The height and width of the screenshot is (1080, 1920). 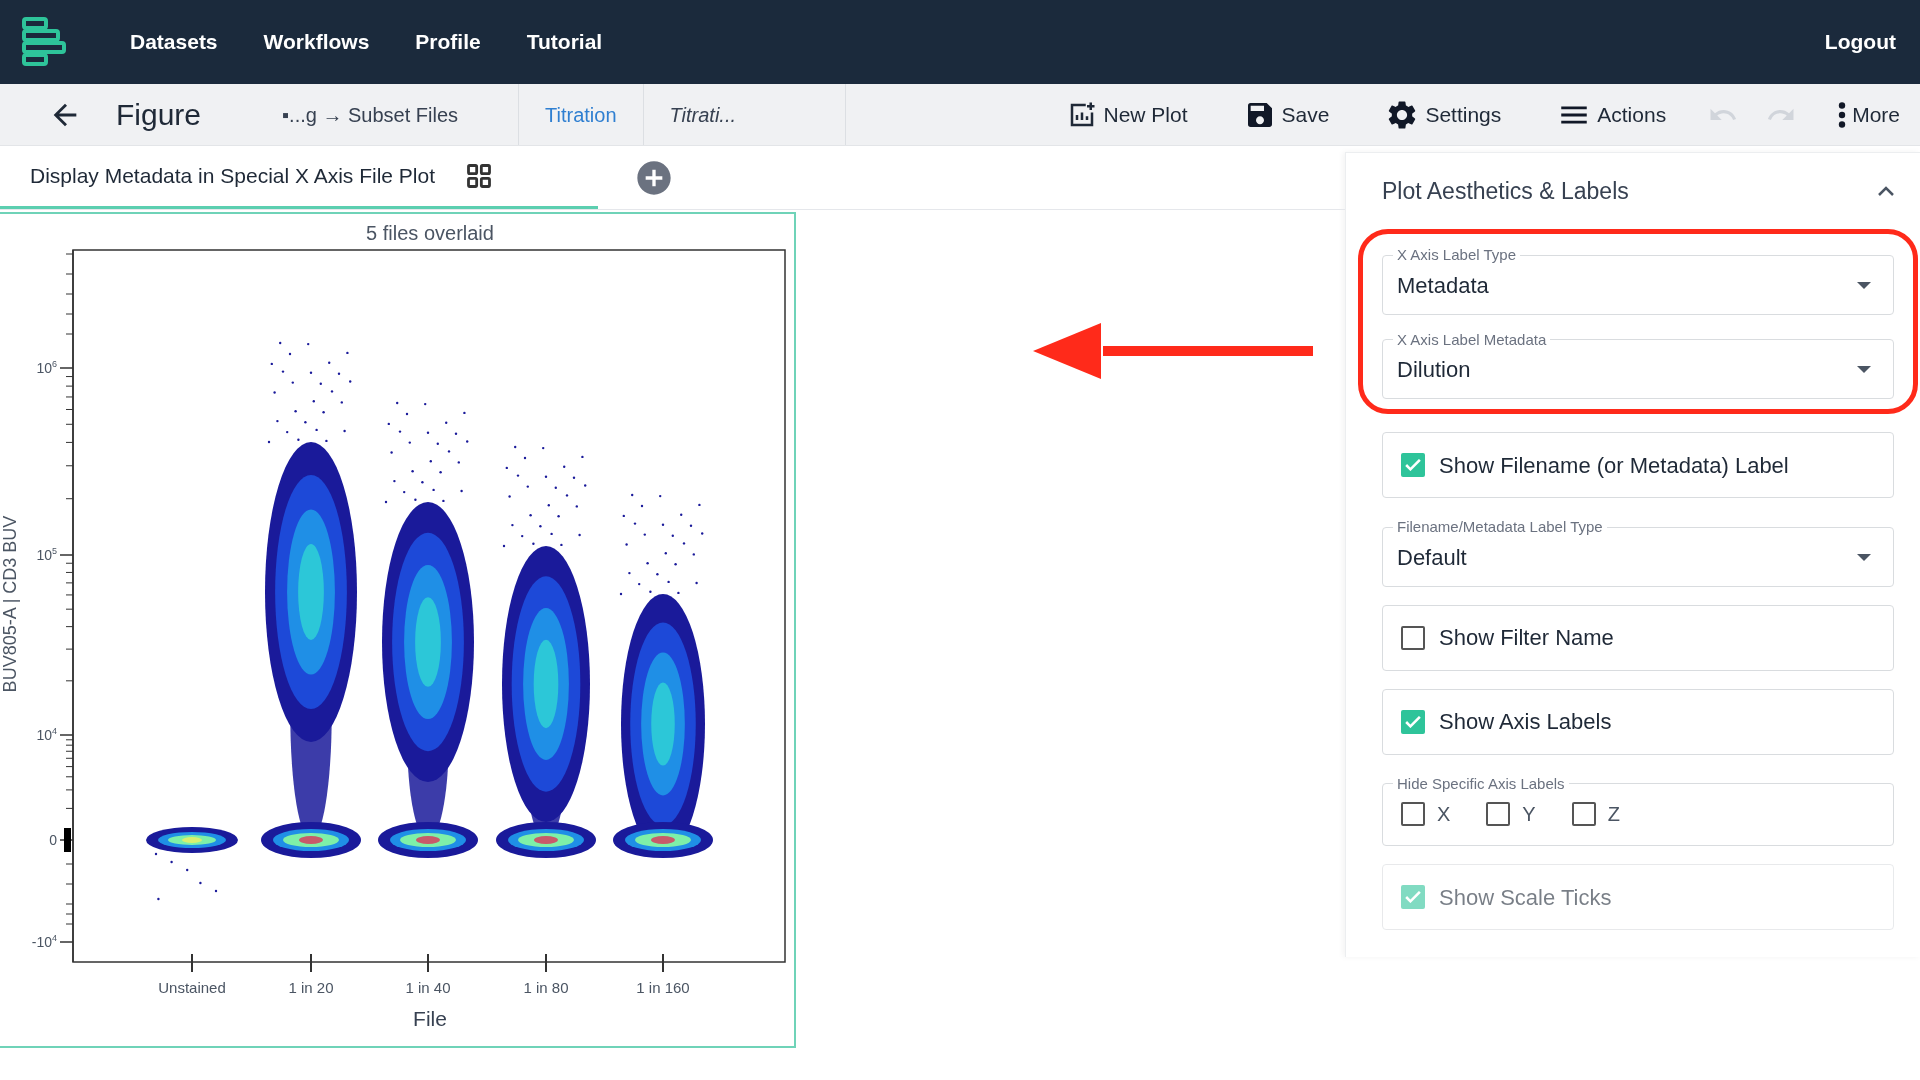 What do you see at coordinates (299, 177) in the screenshot?
I see `plot-tab: Display Metadata in Special X Axis File Plot` at bounding box center [299, 177].